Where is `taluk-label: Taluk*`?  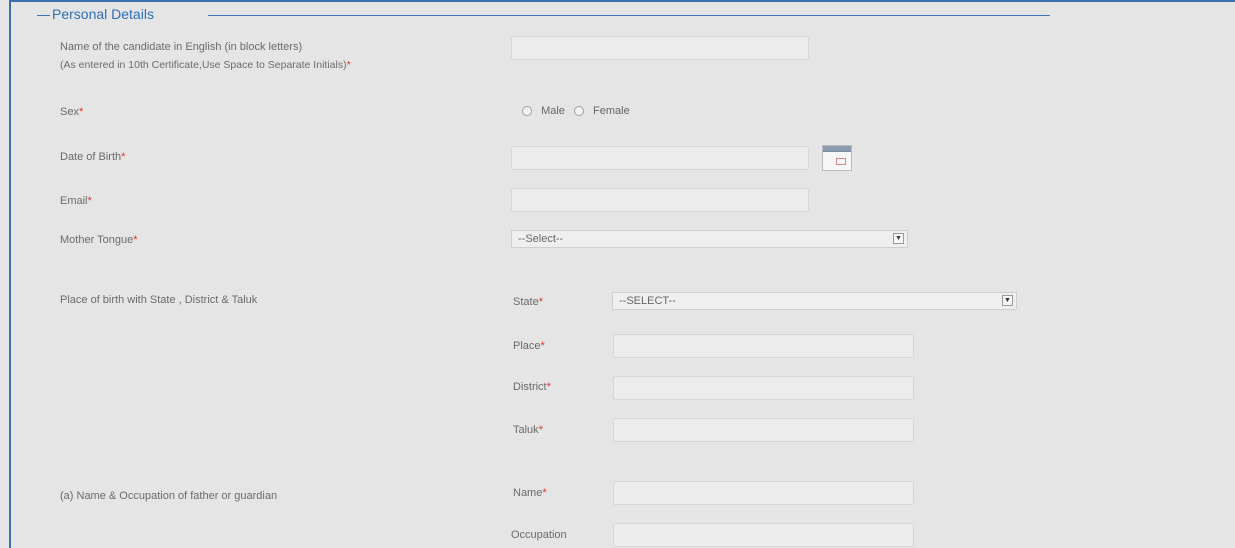
taluk-label: Taluk* is located at coordinates (528, 430).